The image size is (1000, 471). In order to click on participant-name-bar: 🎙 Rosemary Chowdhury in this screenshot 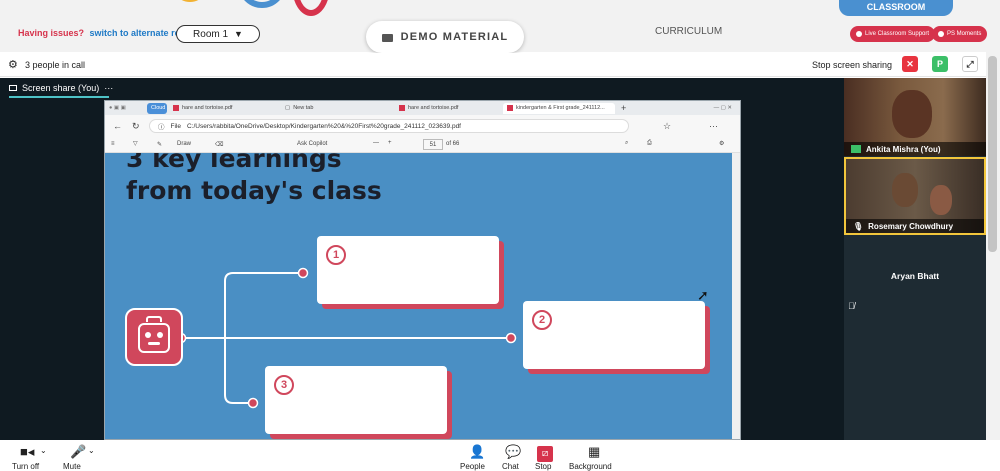, I will do `click(915, 226)`.